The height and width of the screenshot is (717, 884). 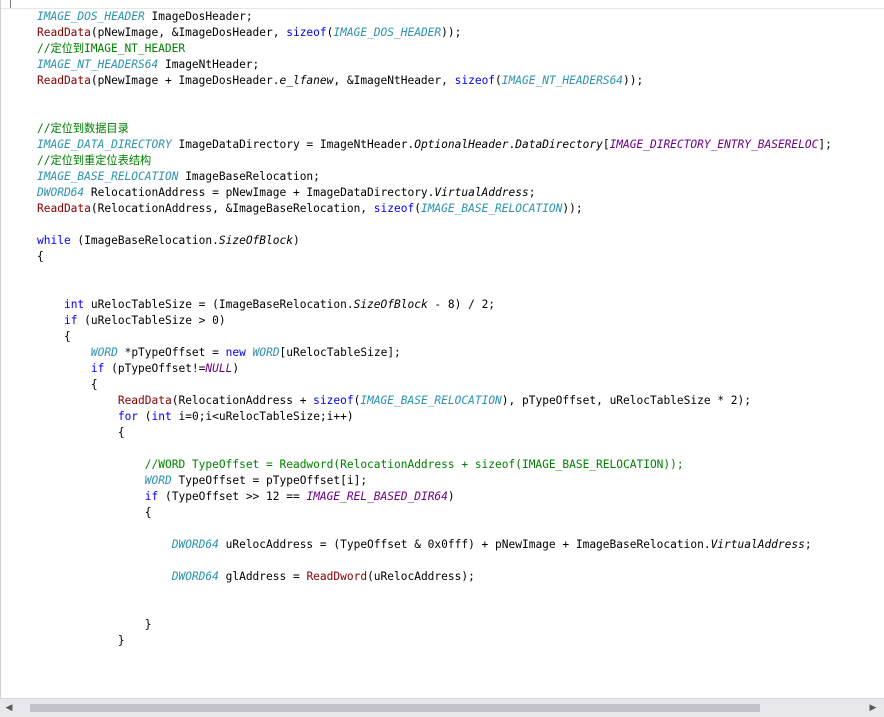 I want to click on code-token: - 8) / 2;, so click(x=461, y=304).